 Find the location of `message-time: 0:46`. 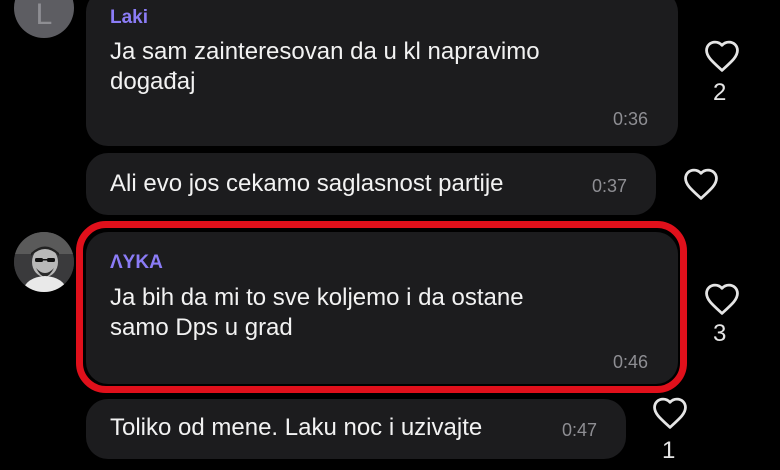

message-time: 0:46 is located at coordinates (631, 362).